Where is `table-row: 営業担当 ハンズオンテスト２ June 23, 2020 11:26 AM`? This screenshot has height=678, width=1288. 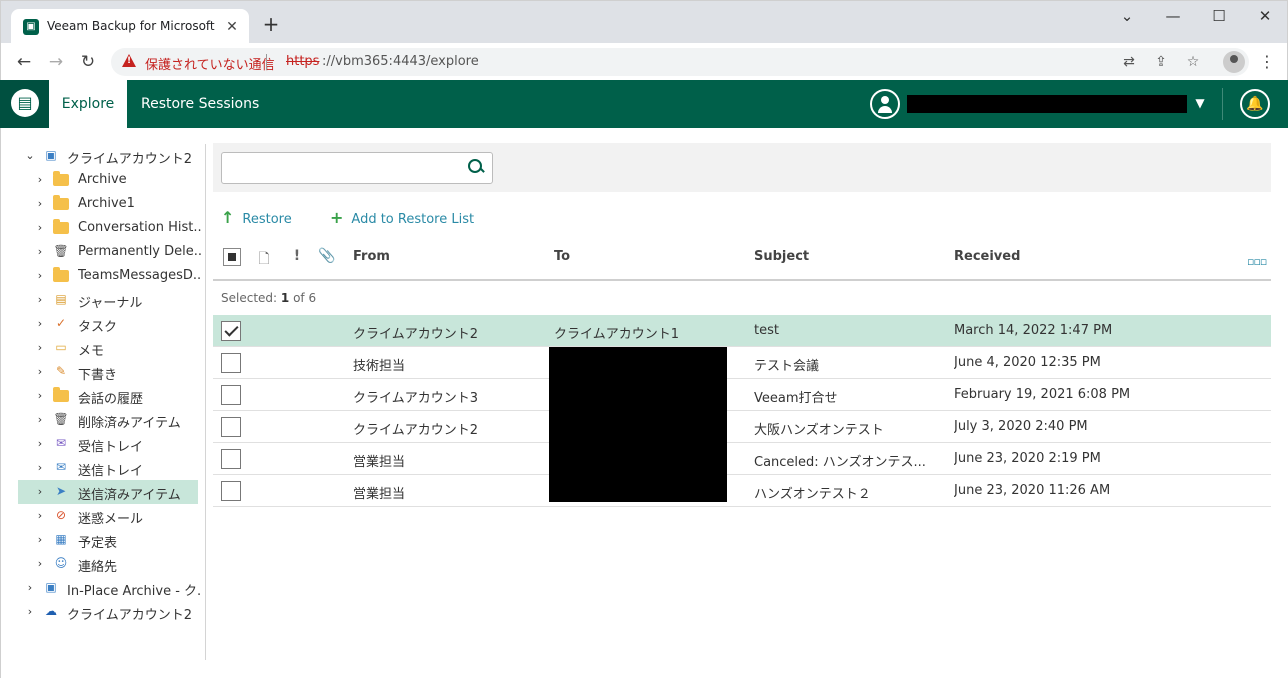 table-row: 営業担当 ハンズオンテスト２ June 23, 2020 11:26 AM is located at coordinates (742, 491).